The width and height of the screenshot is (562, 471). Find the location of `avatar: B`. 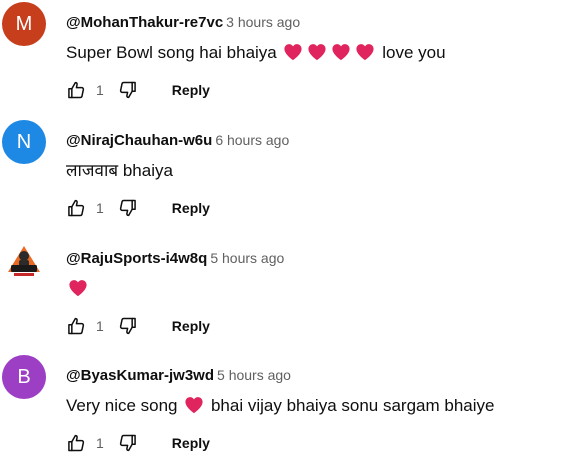

avatar: B is located at coordinates (24, 377).